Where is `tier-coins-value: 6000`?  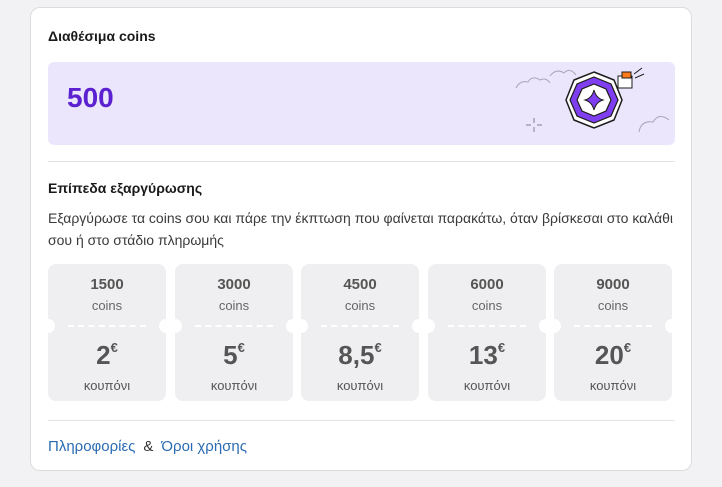 tier-coins-value: 6000 is located at coordinates (487, 284).